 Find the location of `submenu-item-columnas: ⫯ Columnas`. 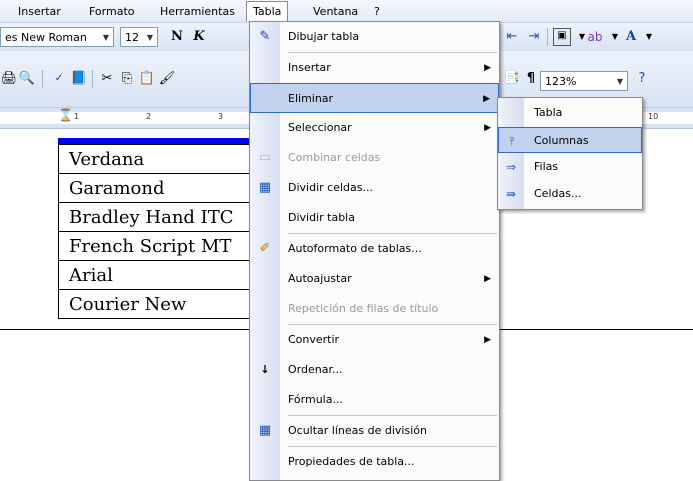

submenu-item-columnas: ⫯ Columnas is located at coordinates (570, 140).